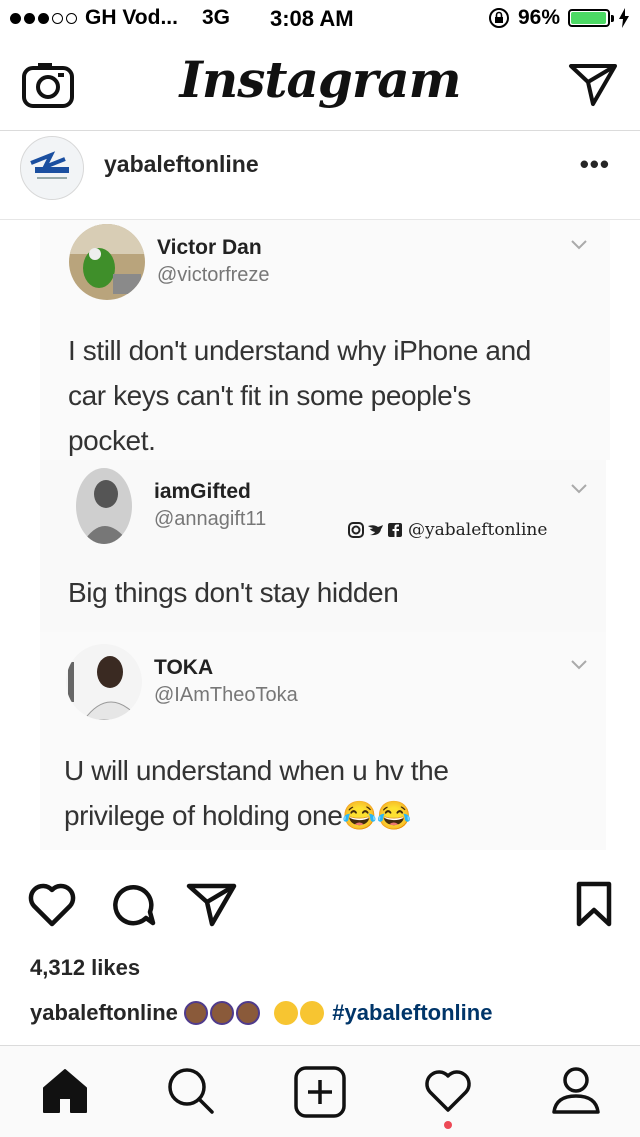 Image resolution: width=640 pixels, height=1137 pixels. Describe the element at coordinates (299, 350) in the screenshot. I see `tweet-line: I still don't understand why iPhone and` at that location.